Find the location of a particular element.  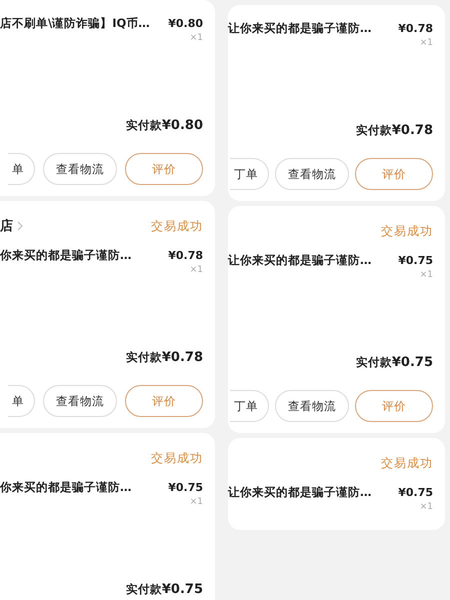

chevron-right-icon is located at coordinates (20, 226).